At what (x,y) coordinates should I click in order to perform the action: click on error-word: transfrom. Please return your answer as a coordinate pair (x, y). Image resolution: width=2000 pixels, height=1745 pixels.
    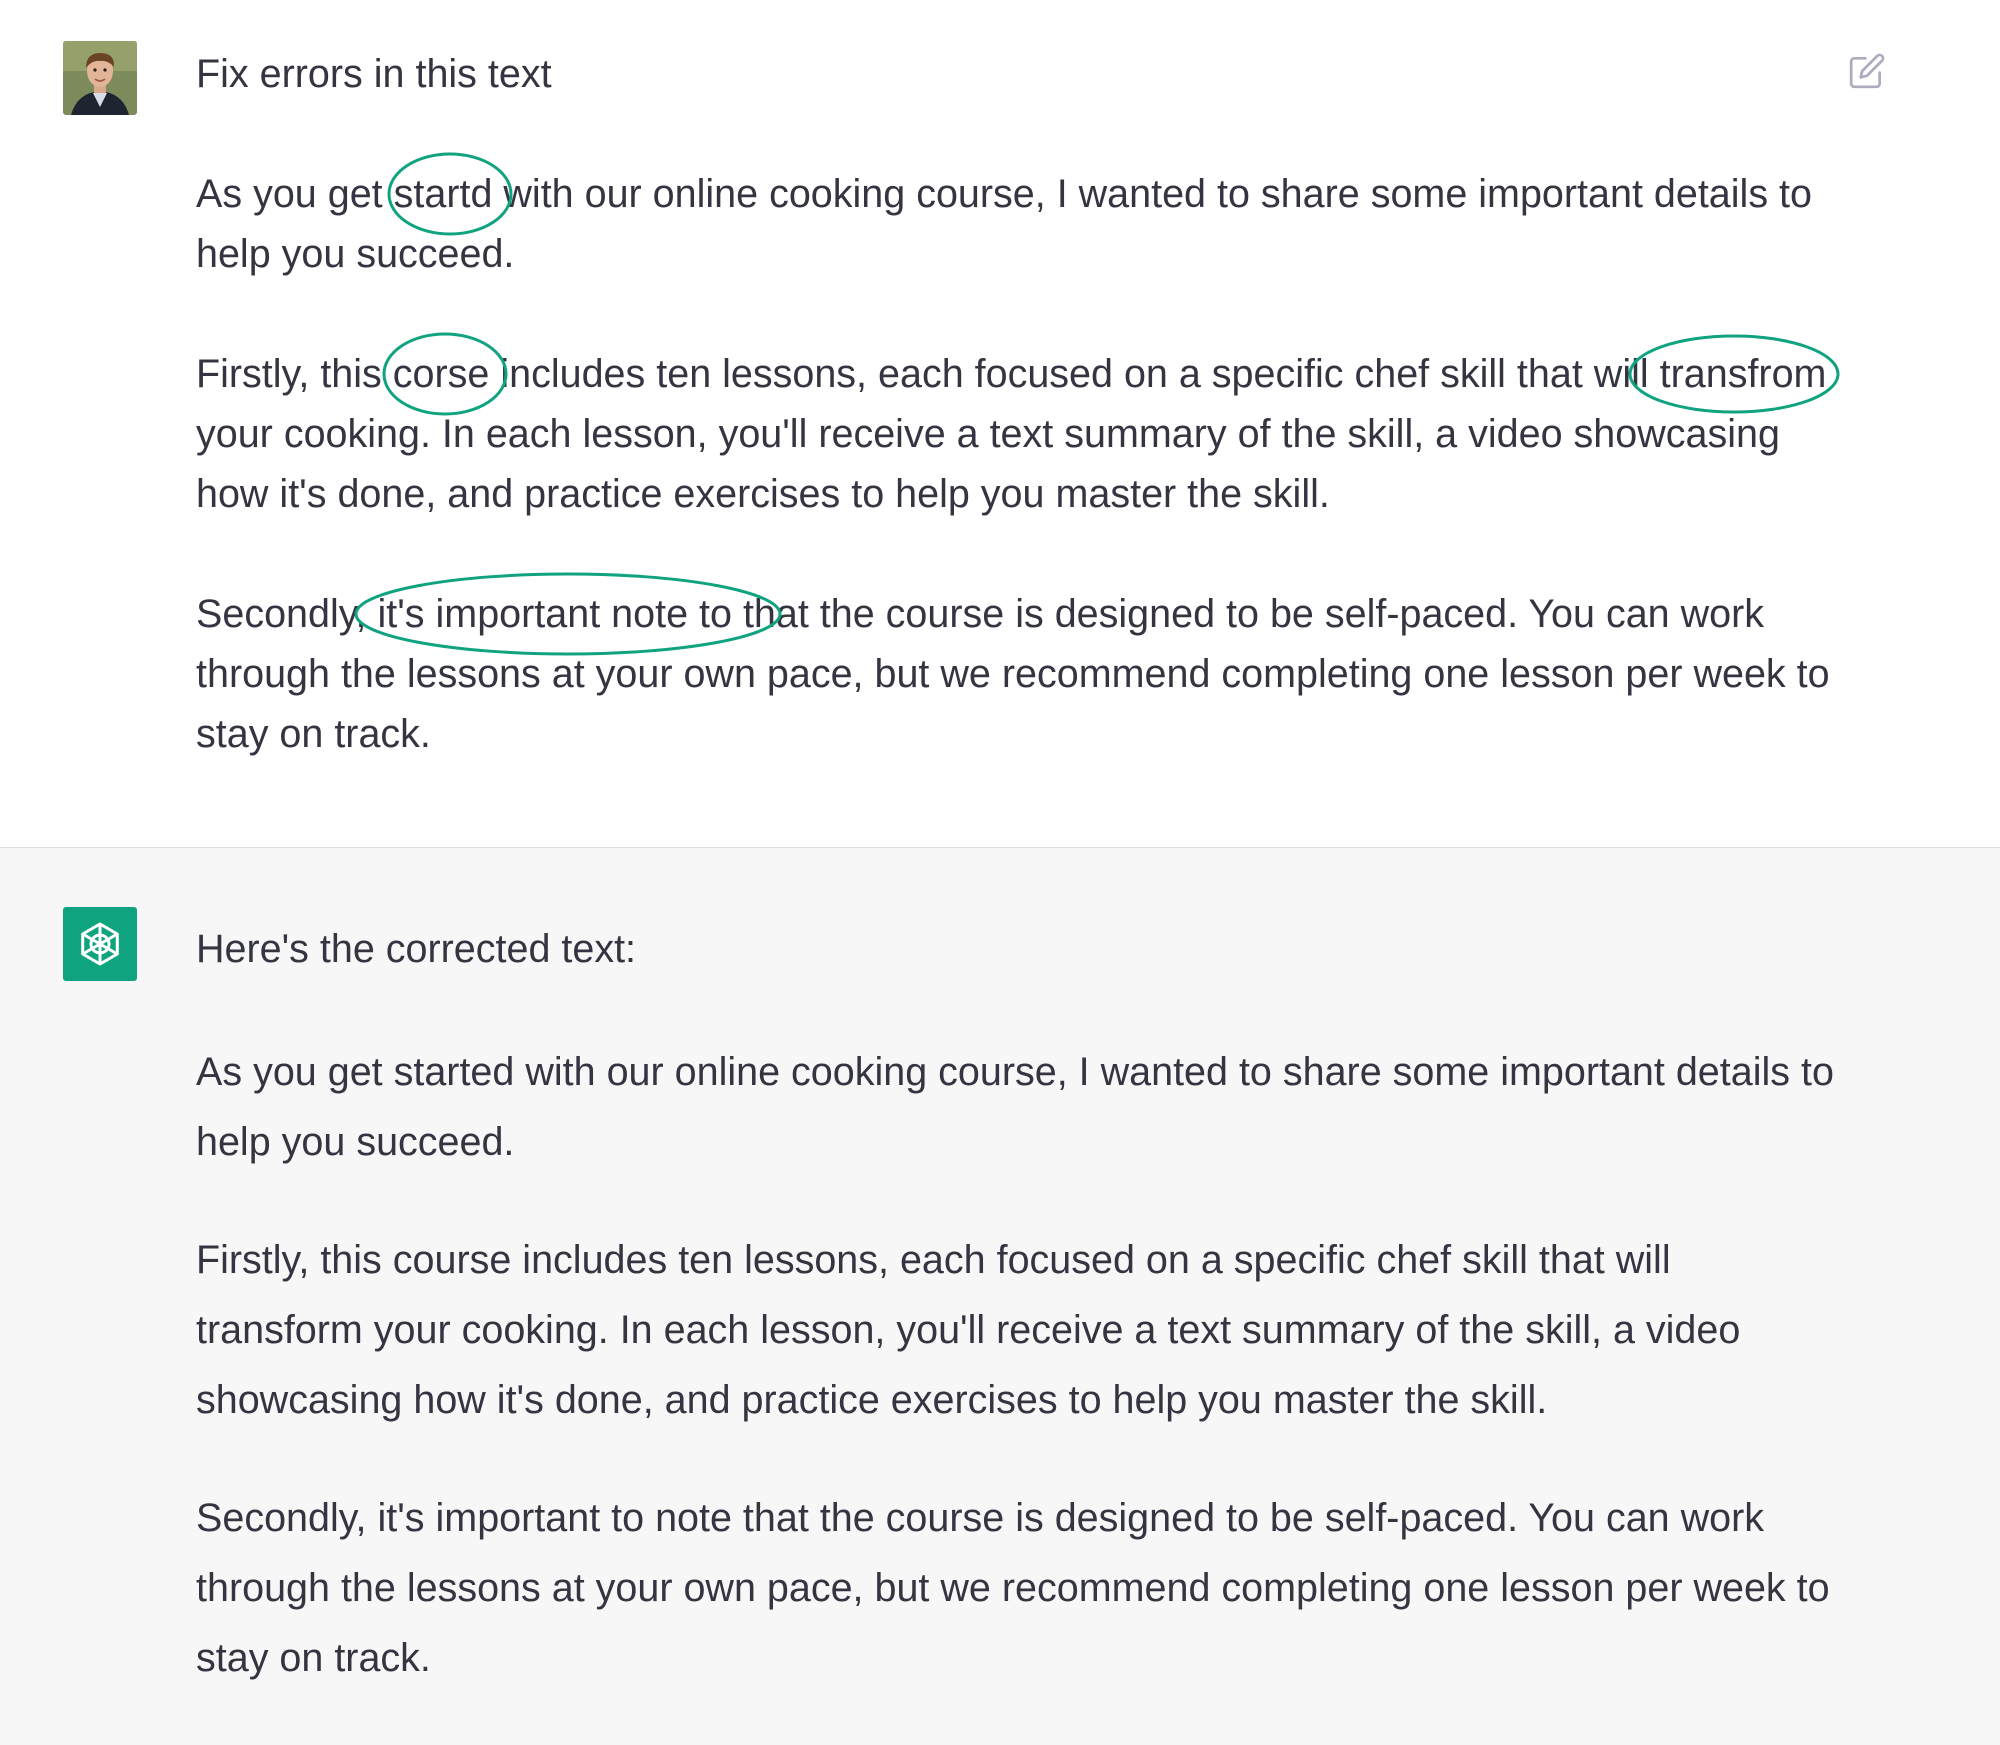
    Looking at the image, I should click on (1743, 374).